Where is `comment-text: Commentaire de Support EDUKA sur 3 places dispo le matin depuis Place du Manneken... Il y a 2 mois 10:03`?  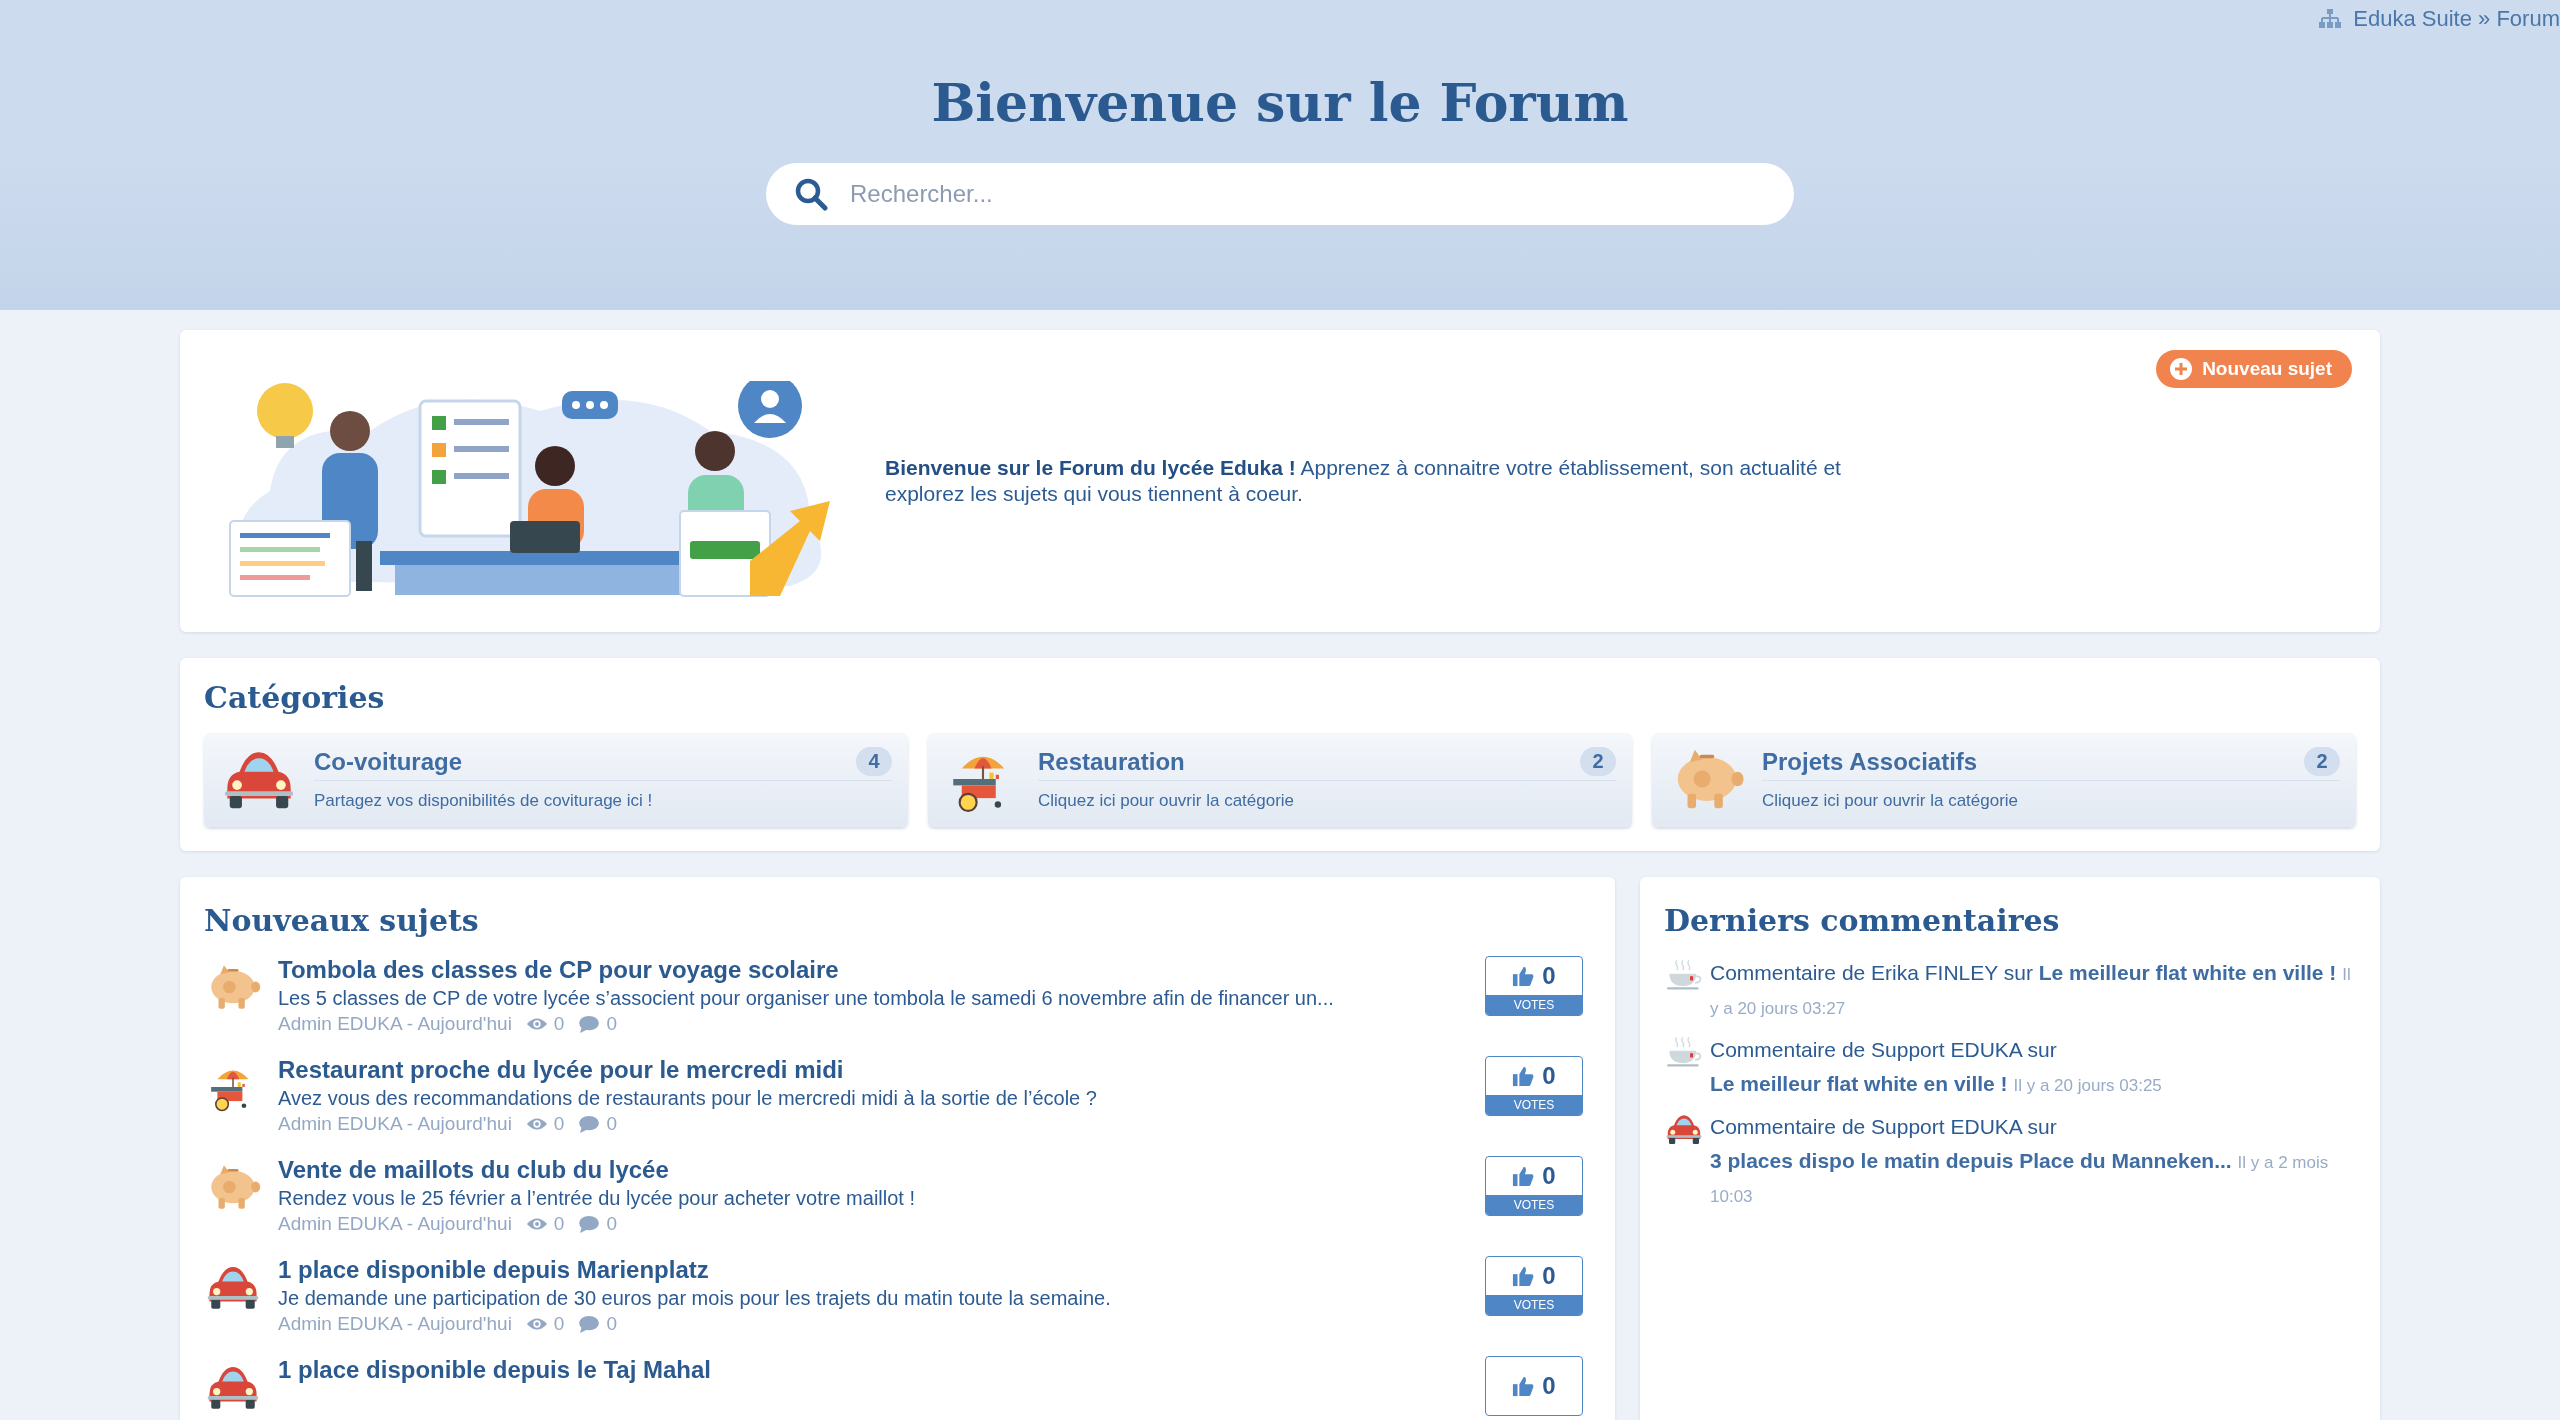 comment-text: Commentaire de Support EDUKA sur 3 places dispo le matin depuis Place du Manneken... Il y a 2 mois 10:03 is located at coordinates (2020, 1161).